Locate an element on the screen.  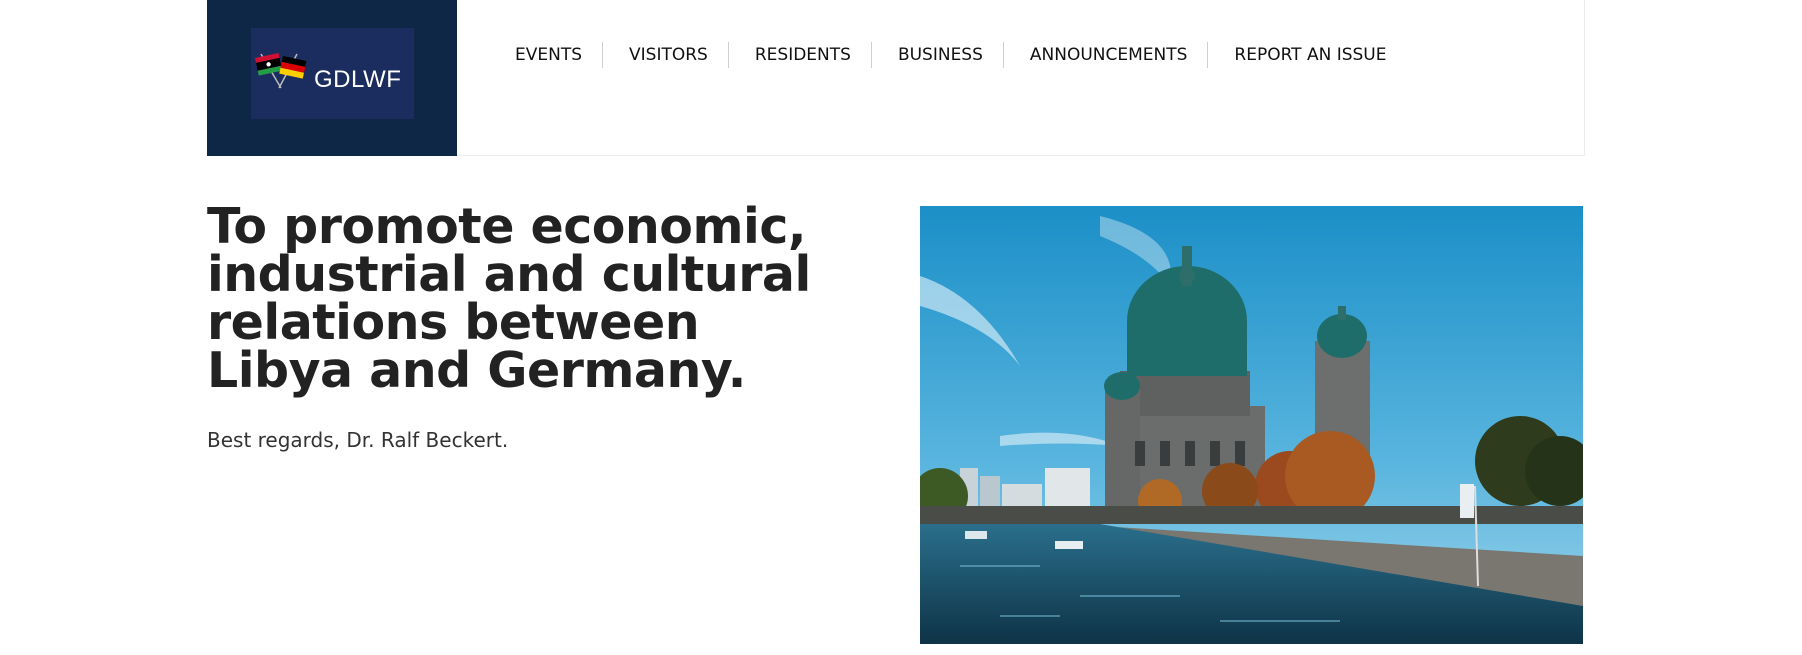
nav-business: BUSINESS is located at coordinates (936, 55).